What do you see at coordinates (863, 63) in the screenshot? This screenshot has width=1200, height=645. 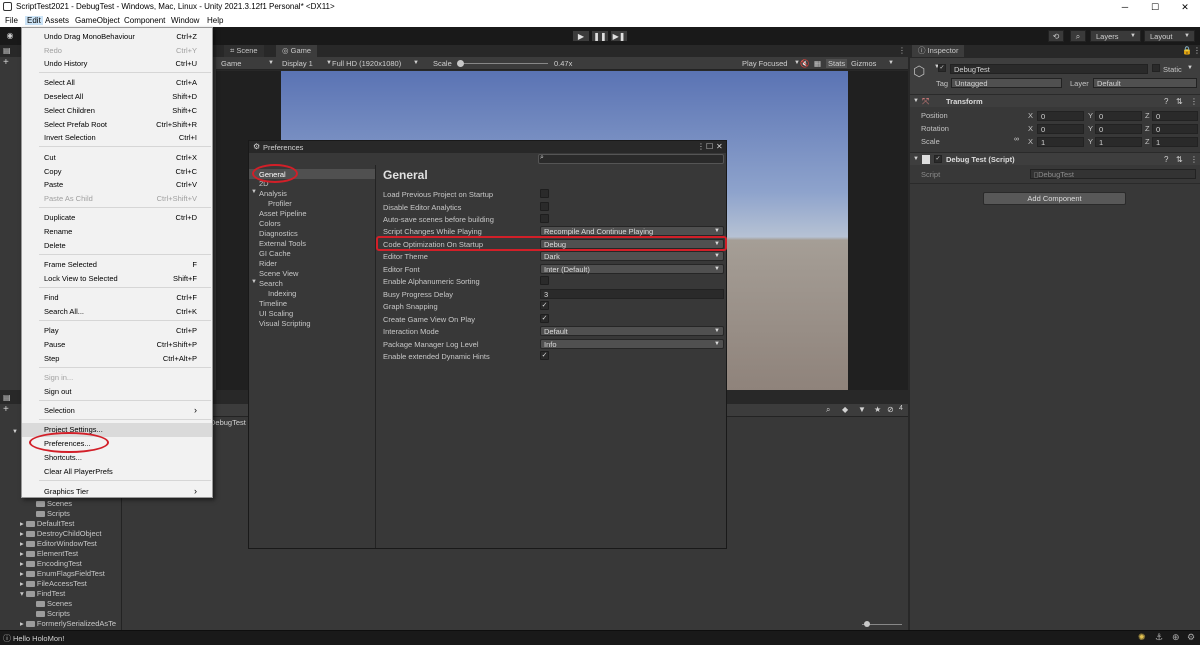 I see `gizmos-dropdown: Gizmos` at bounding box center [863, 63].